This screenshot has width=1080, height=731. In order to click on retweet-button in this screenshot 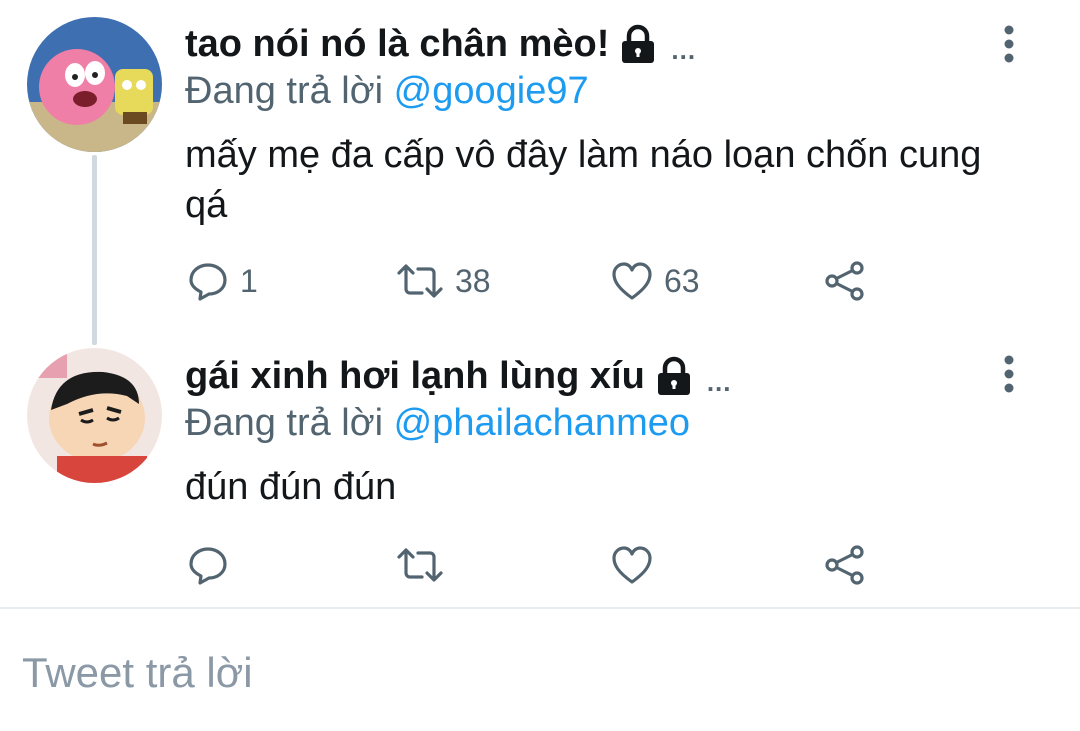, I will do `click(425, 565)`.